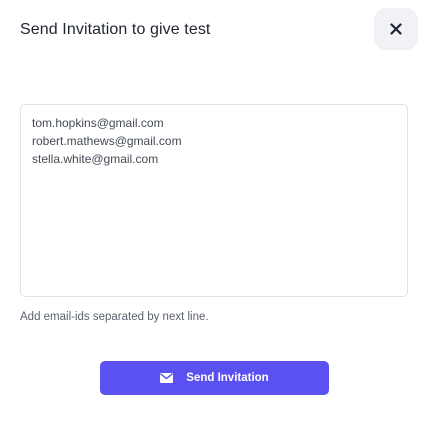 The width and height of the screenshot is (429, 432). What do you see at coordinates (227, 378) in the screenshot?
I see `send-invitation-label: Send Invitation` at bounding box center [227, 378].